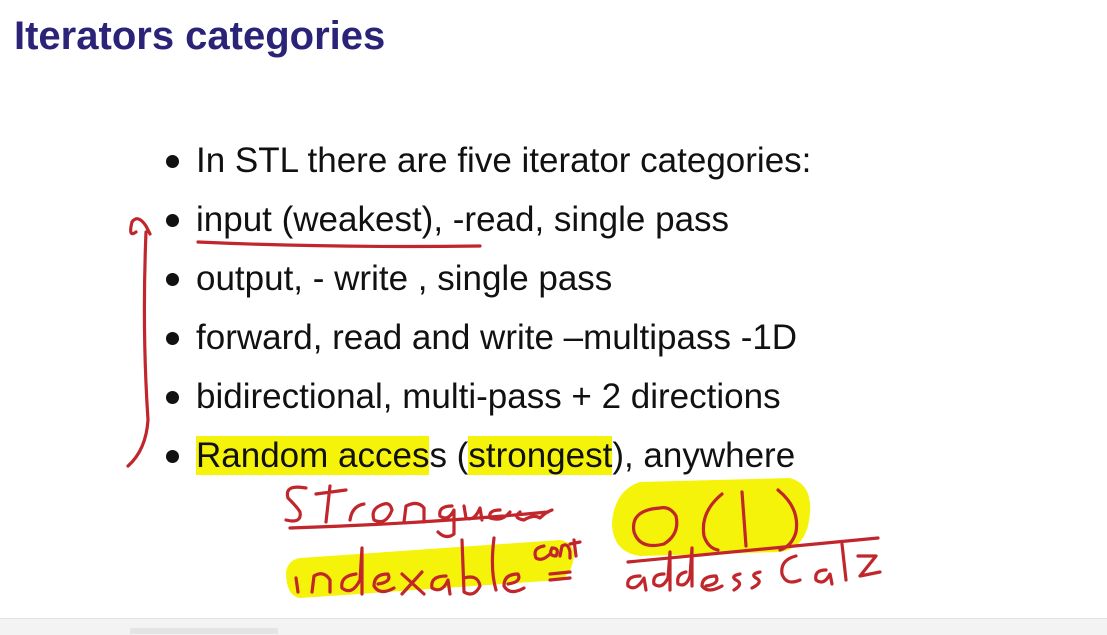 The height and width of the screenshot is (635, 1107). I want to click on bullet-text: forward, read and write –multipass -1D, so click(497, 337).